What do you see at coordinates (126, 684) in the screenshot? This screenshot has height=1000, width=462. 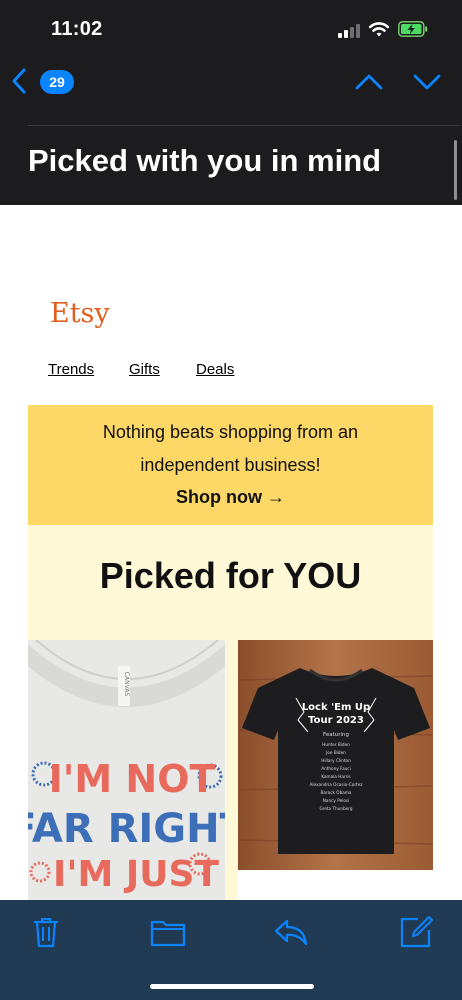 I see `shirt-tag-text: CANVAS` at bounding box center [126, 684].